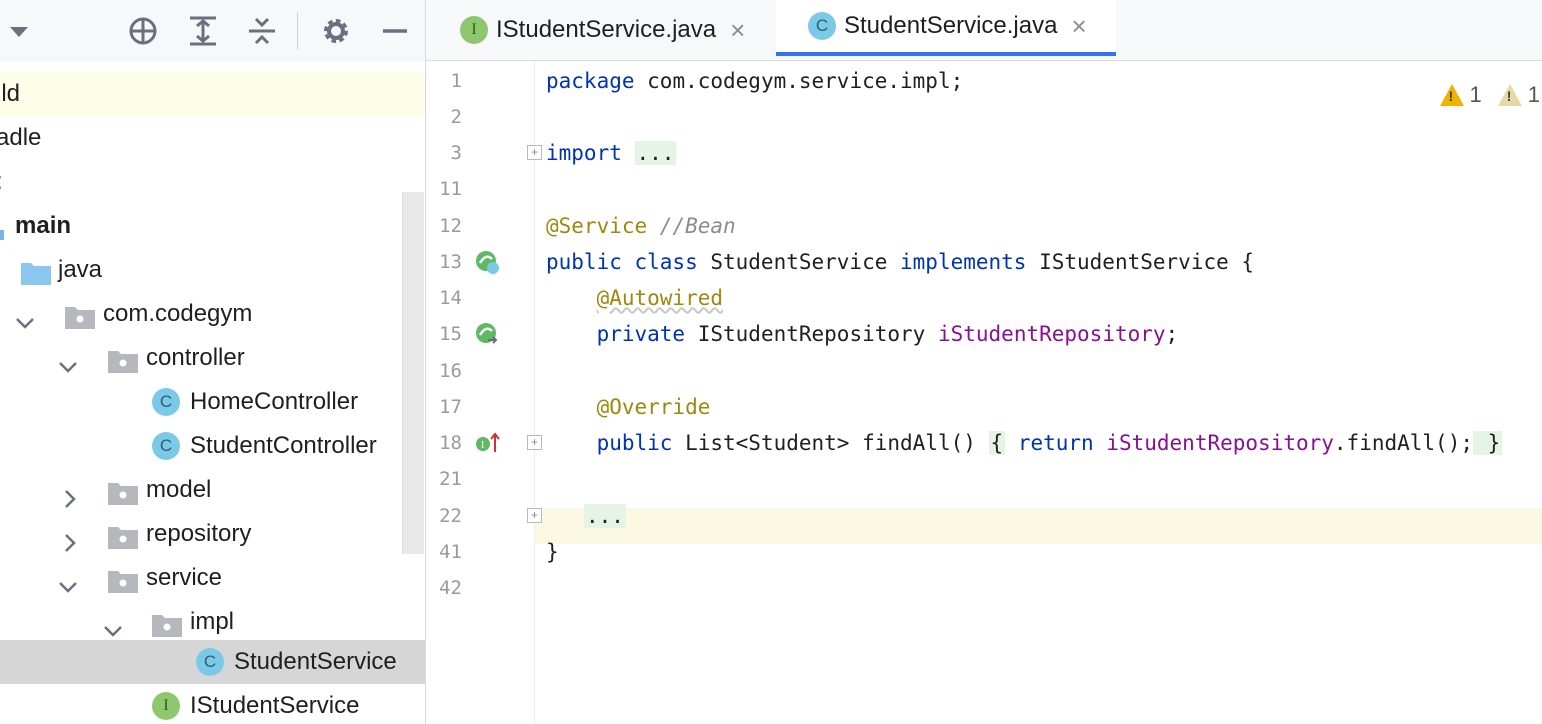 The image size is (1542, 724). What do you see at coordinates (203, 31) in the screenshot?
I see `expand-all-icon` at bounding box center [203, 31].